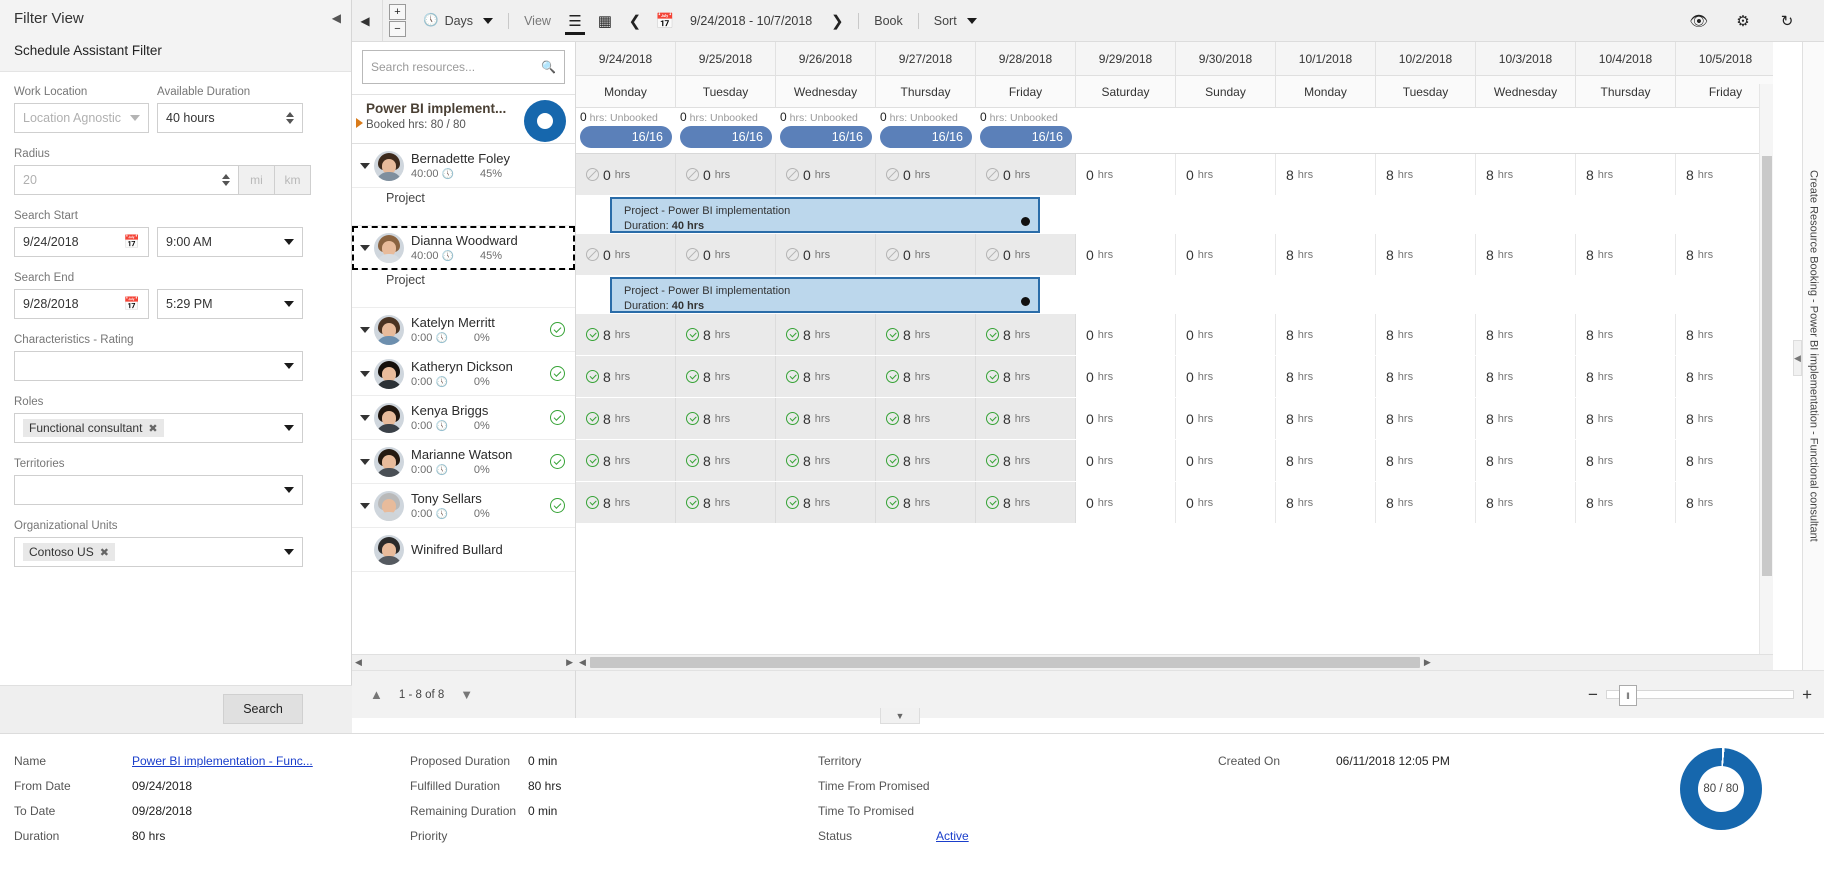 This screenshot has width=1824, height=881. What do you see at coordinates (463, 550) in the screenshot?
I see `resource-row: Winifred Bullard` at bounding box center [463, 550].